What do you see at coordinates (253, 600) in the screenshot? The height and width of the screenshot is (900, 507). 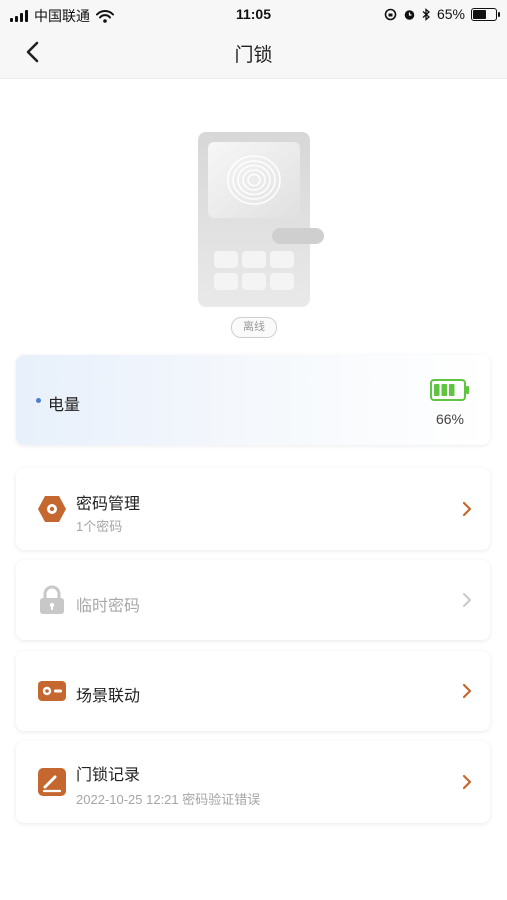 I see `temporary-password-card: 临时密码` at bounding box center [253, 600].